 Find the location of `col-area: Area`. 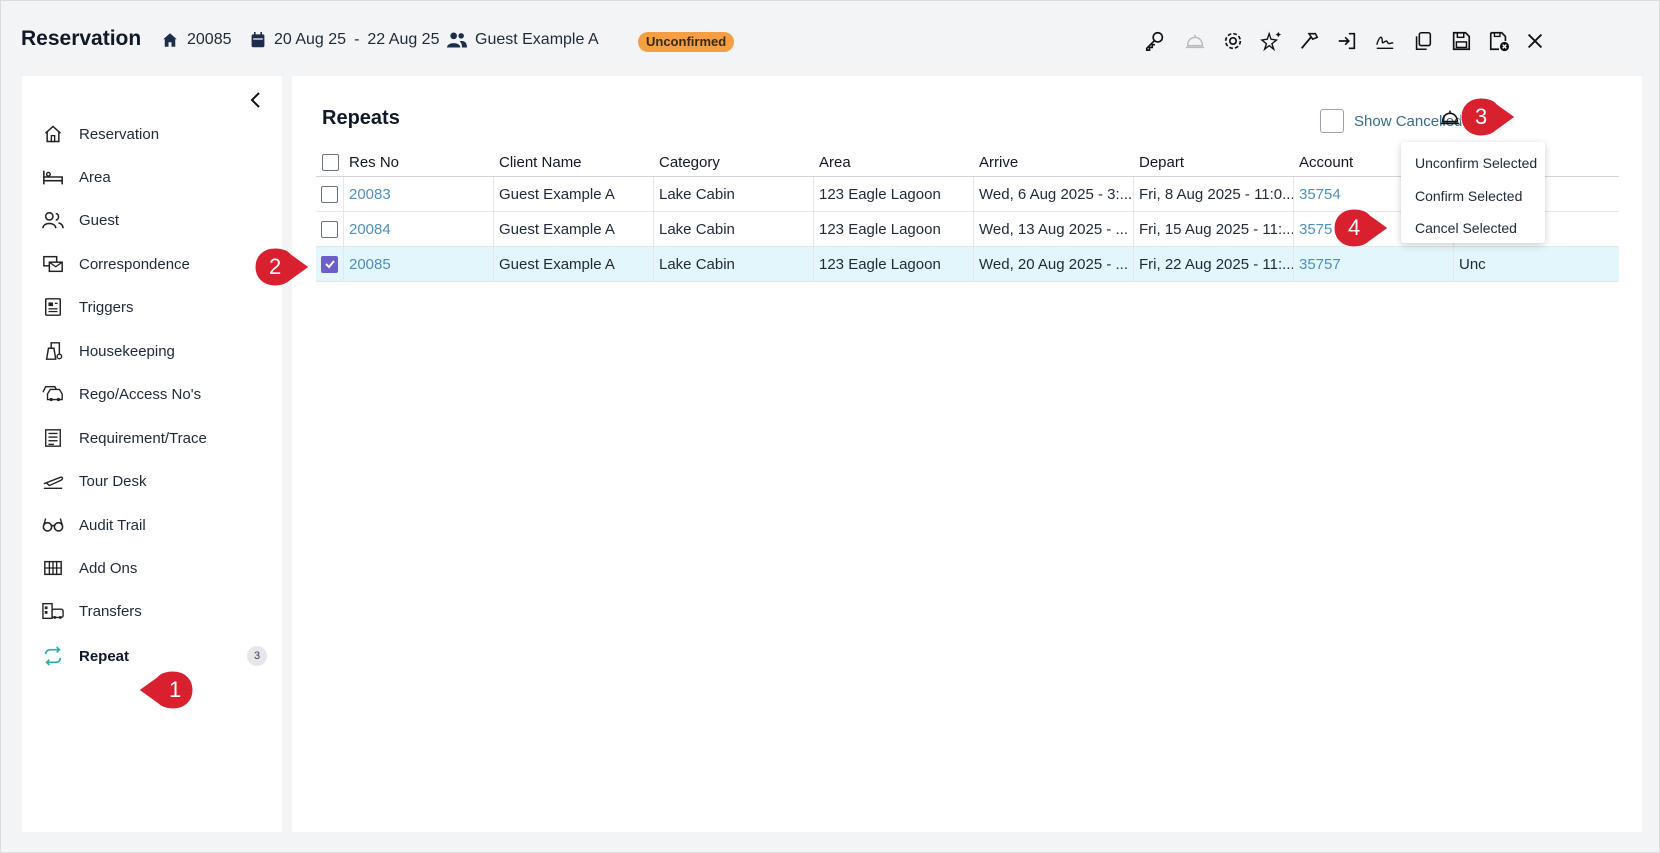

col-area: Area is located at coordinates (894, 162).